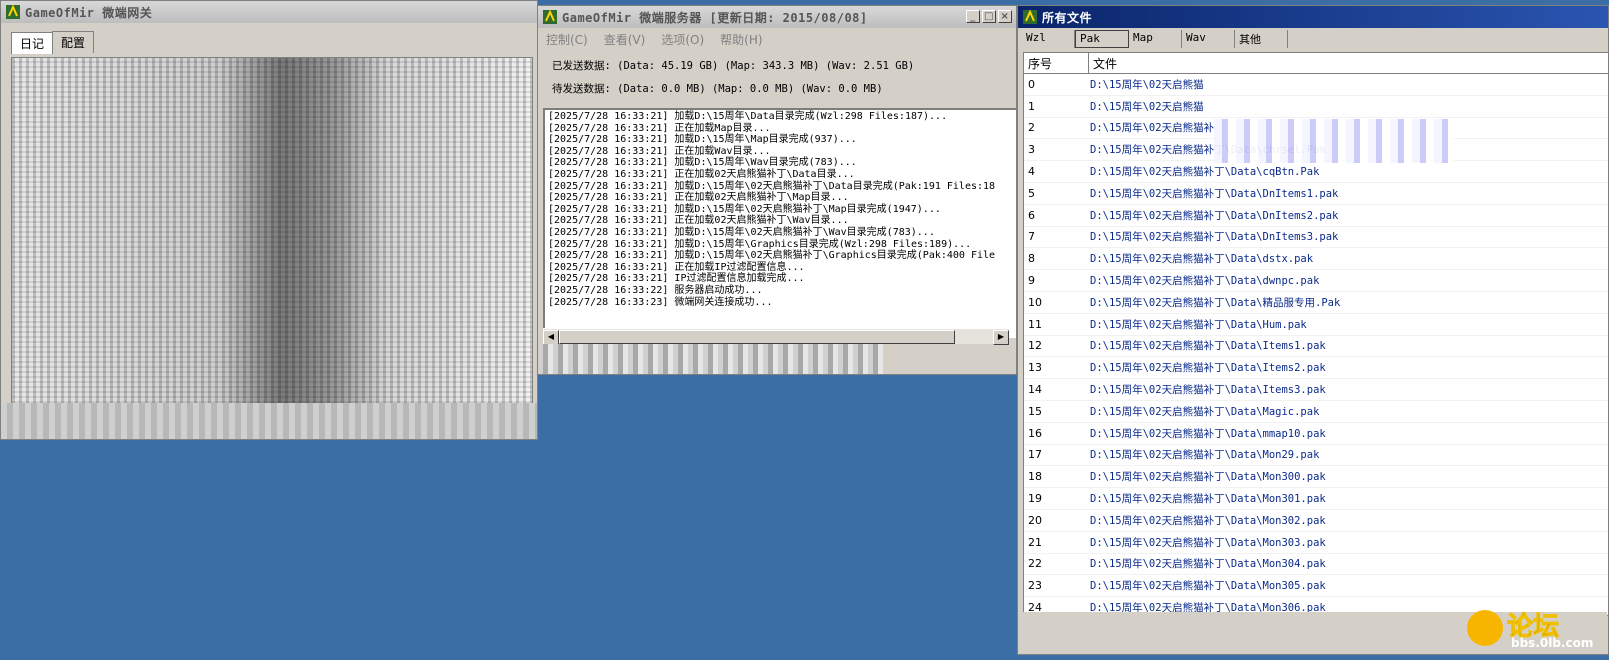 The image size is (1609, 660). I want to click on row-file-path: D:\15周年\02天启熊猫补丁\Data\Mon304.pak, so click(1208, 564).